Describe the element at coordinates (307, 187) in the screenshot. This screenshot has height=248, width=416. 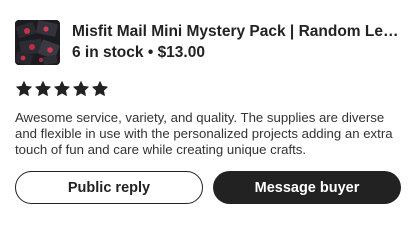
I see `message-buyer-button: Message buyer` at that location.